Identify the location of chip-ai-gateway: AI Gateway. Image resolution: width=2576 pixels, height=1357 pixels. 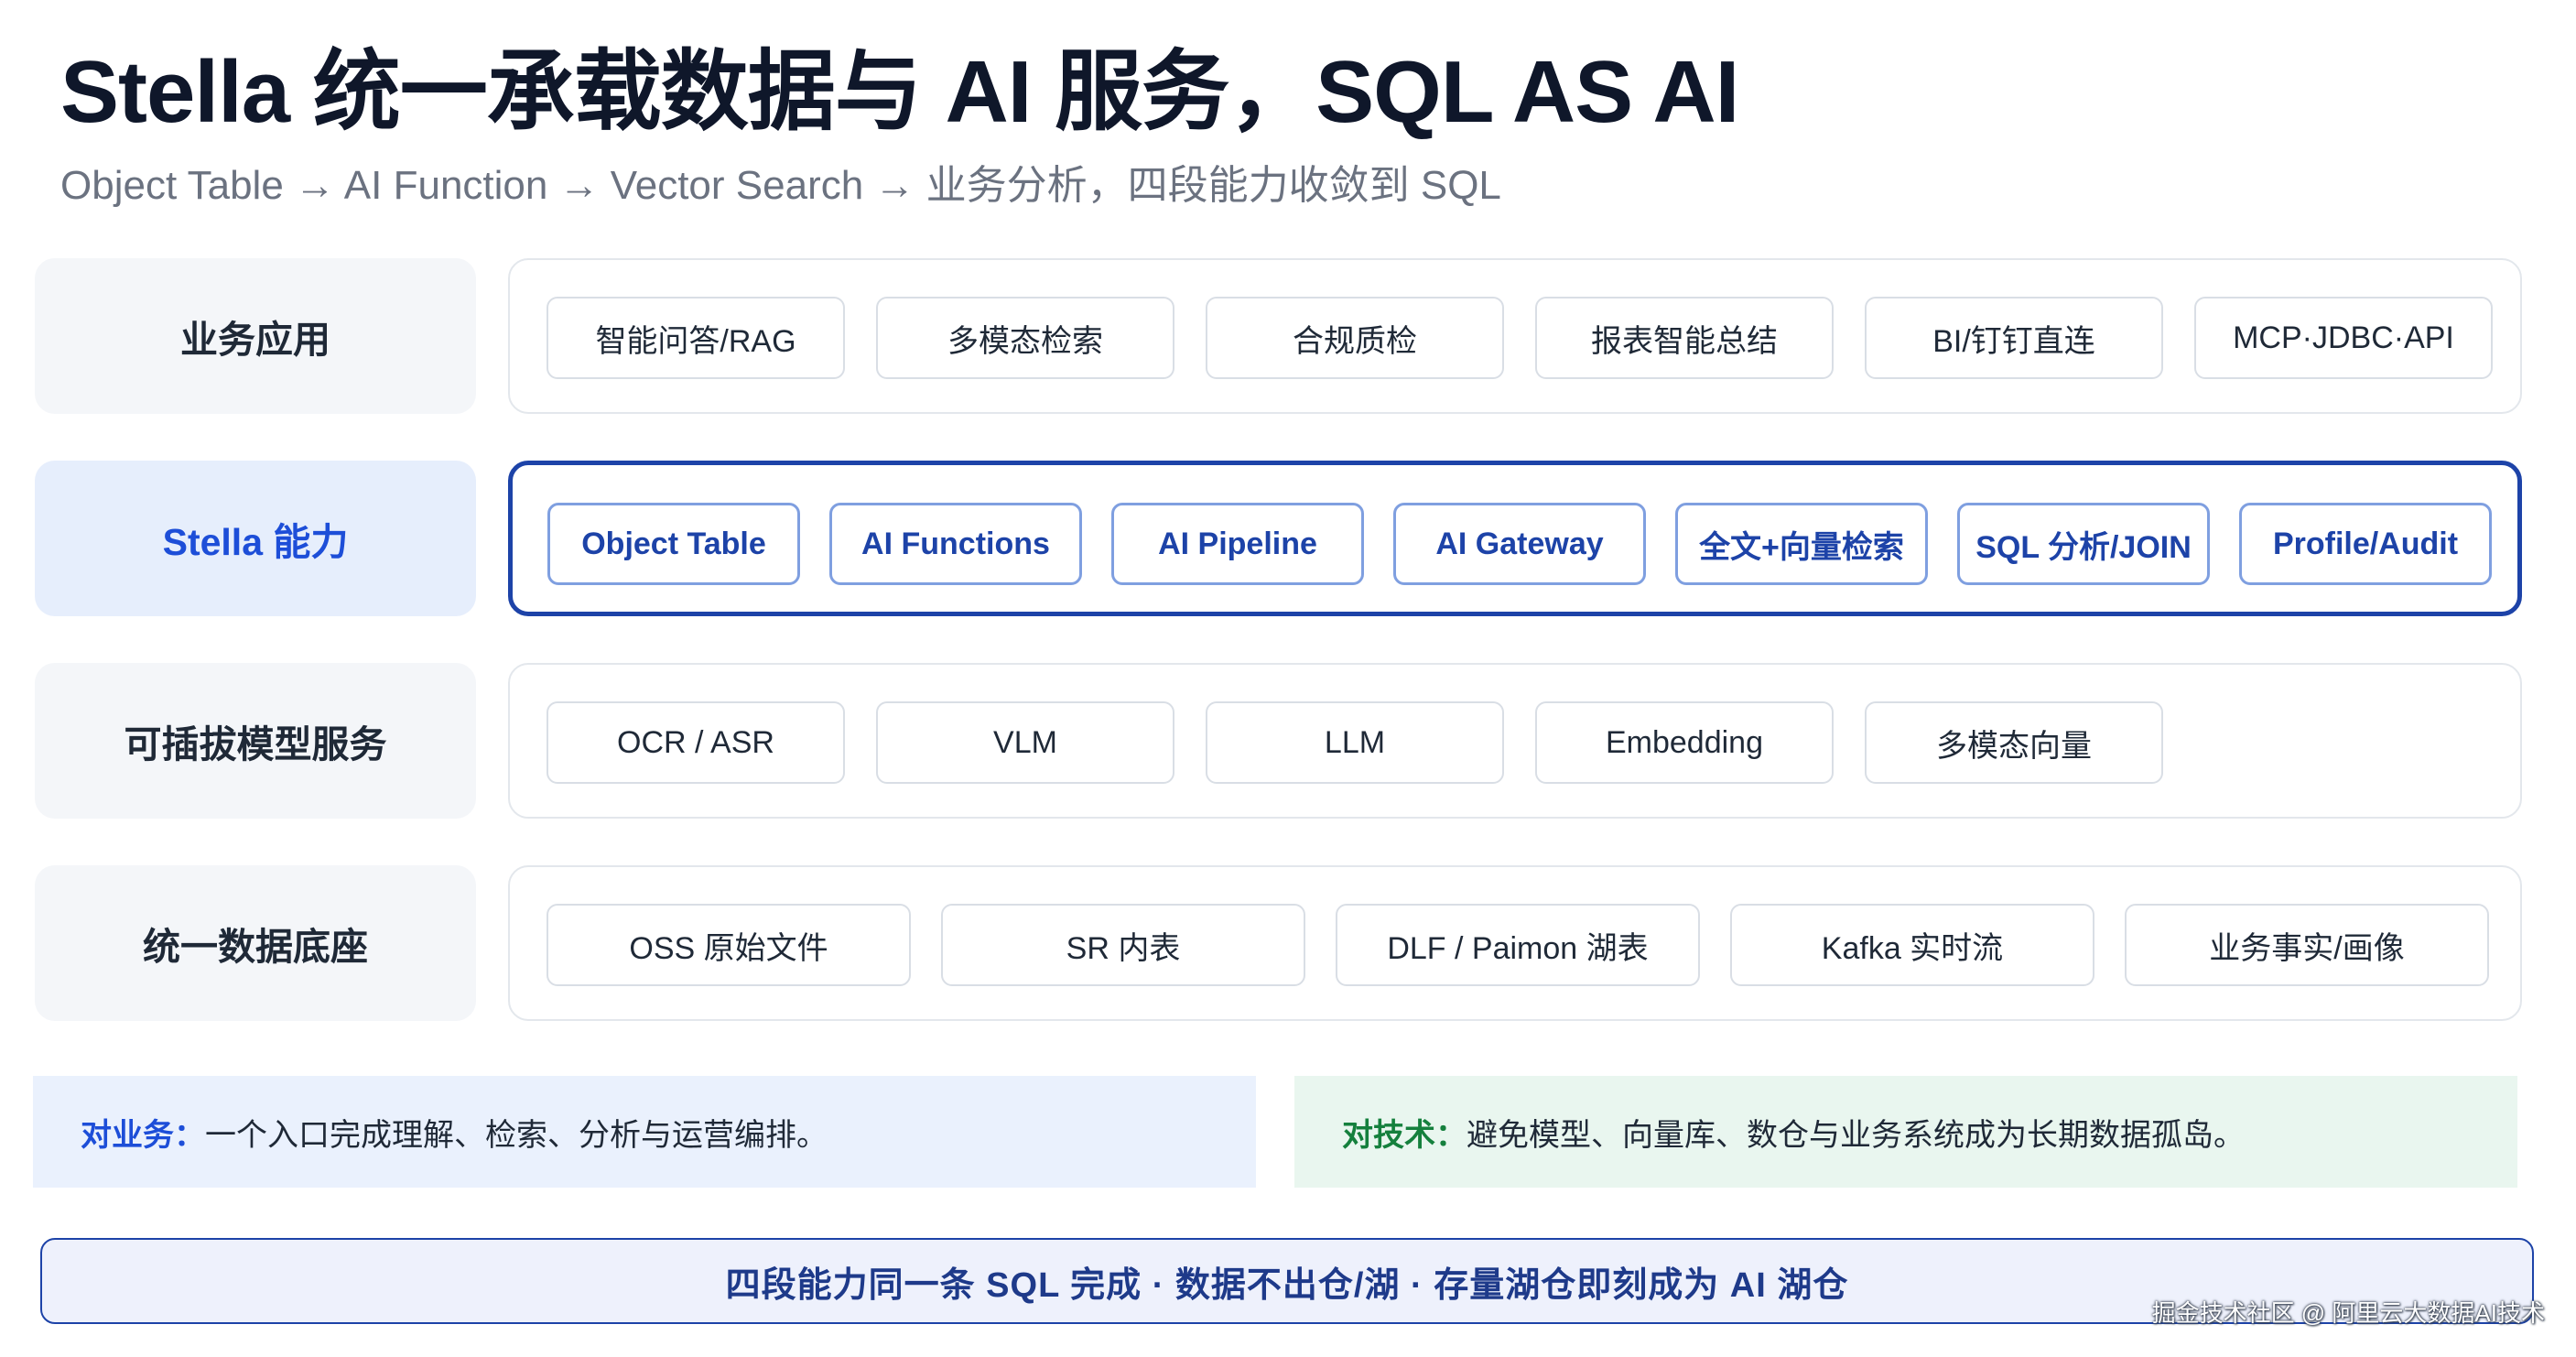
(1519, 544).